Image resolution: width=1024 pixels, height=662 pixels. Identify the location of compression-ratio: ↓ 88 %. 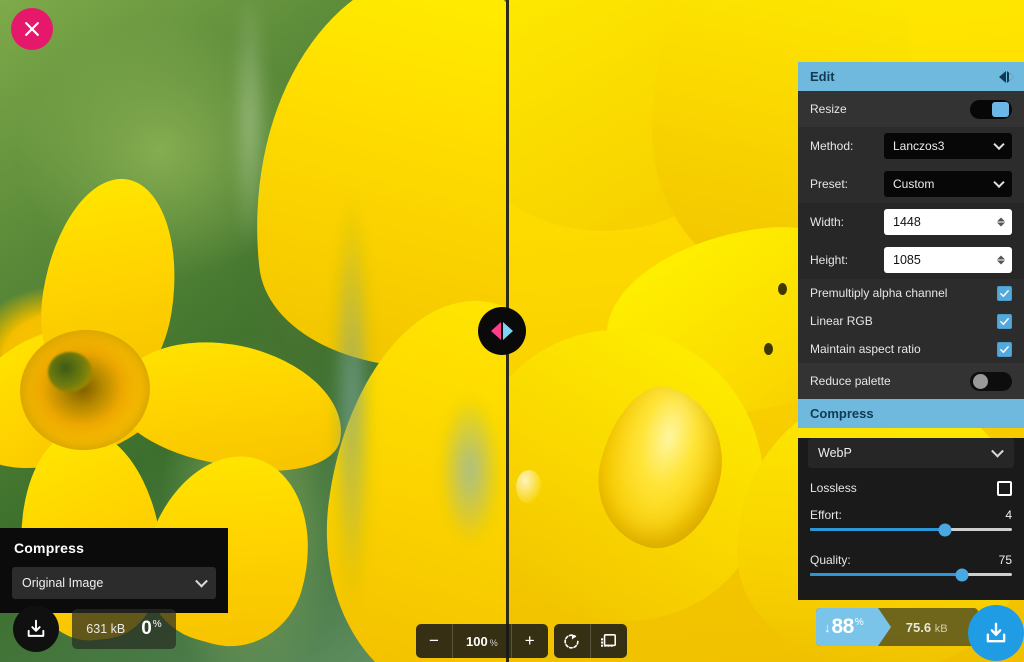
(853, 627).